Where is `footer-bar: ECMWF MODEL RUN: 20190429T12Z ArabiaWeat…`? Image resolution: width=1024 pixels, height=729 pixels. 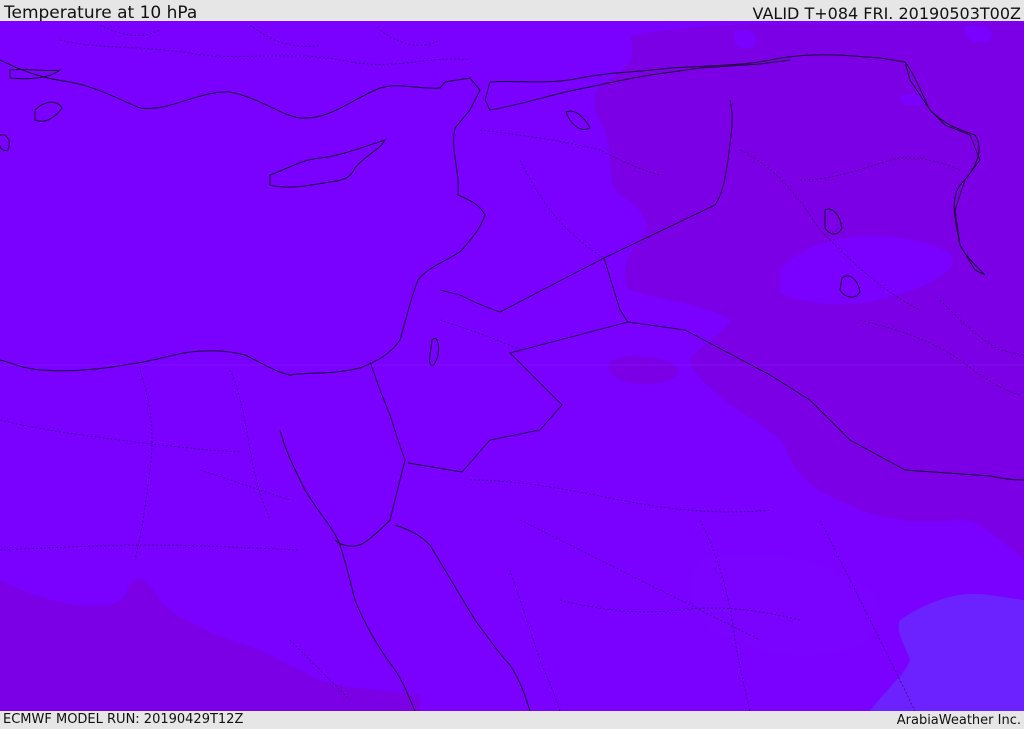
footer-bar: ECMWF MODEL RUN: 20190429T12Z ArabiaWeat… is located at coordinates (512, 720).